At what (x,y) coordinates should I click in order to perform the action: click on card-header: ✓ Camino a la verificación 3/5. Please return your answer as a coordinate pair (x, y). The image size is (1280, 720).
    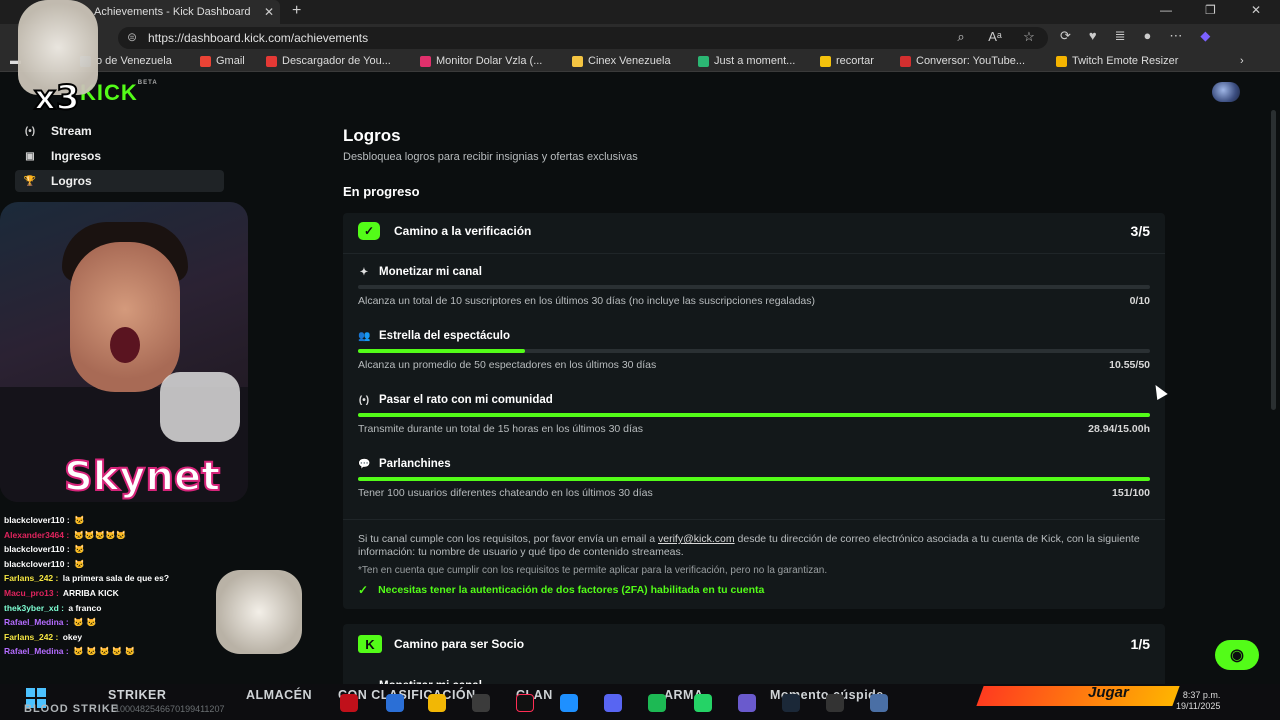
    Looking at the image, I should click on (754, 231).